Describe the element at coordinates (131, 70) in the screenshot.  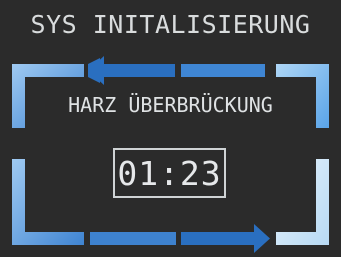
I see `arrow-left-icon` at that location.